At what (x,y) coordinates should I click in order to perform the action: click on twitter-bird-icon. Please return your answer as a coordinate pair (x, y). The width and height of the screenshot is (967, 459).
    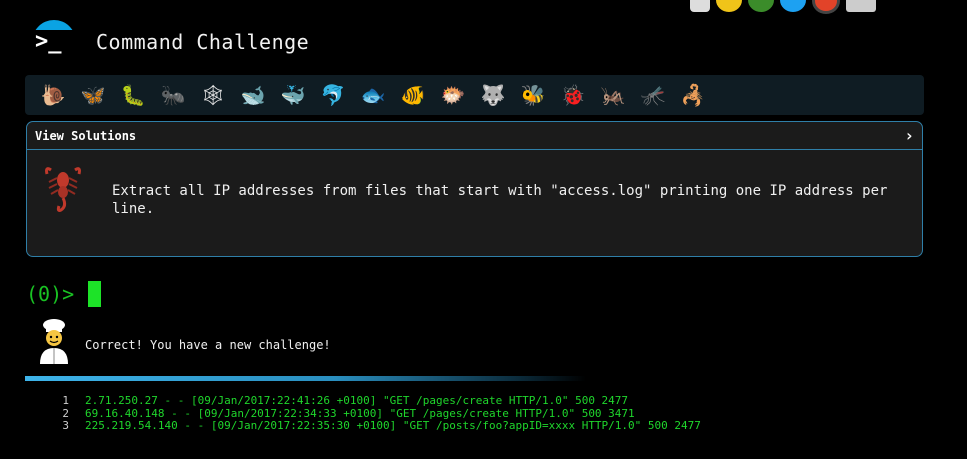
    Looking at the image, I should click on (793, 6).